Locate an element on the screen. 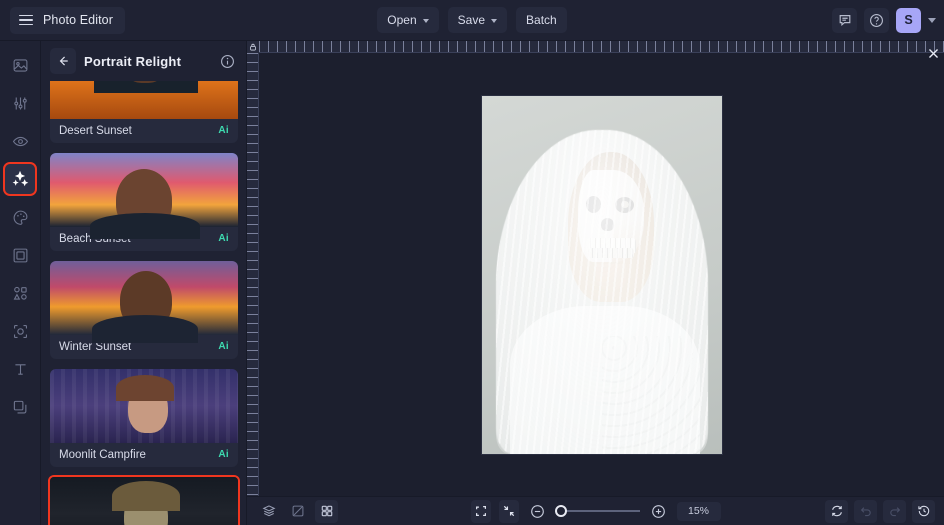 This screenshot has height=525, width=944. batch-label: Batch is located at coordinates (541, 20).